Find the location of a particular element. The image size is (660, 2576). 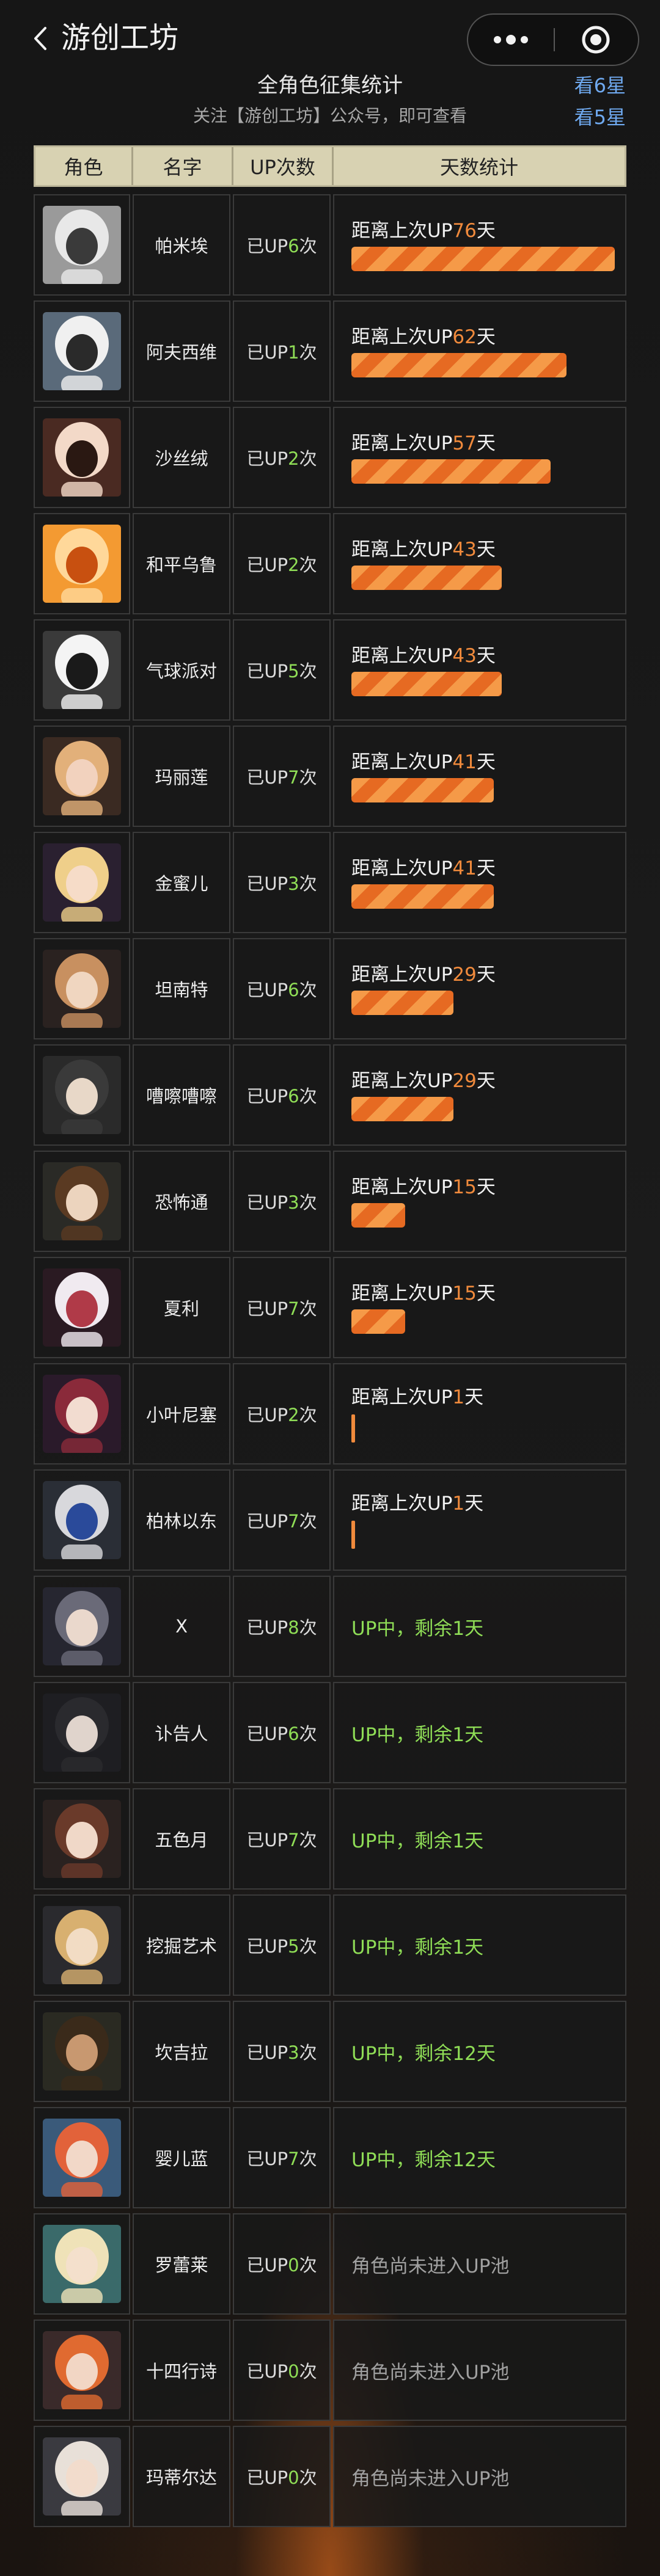

close-mini-program-button is located at coordinates (597, 40).